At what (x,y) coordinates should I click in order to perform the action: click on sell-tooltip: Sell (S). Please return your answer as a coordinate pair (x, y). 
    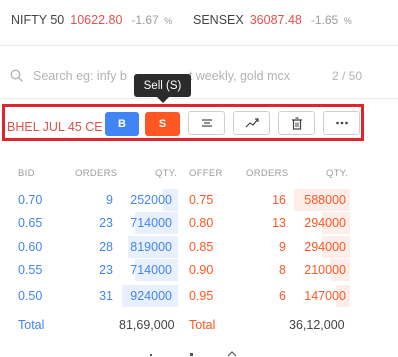
    Looking at the image, I should click on (162, 85).